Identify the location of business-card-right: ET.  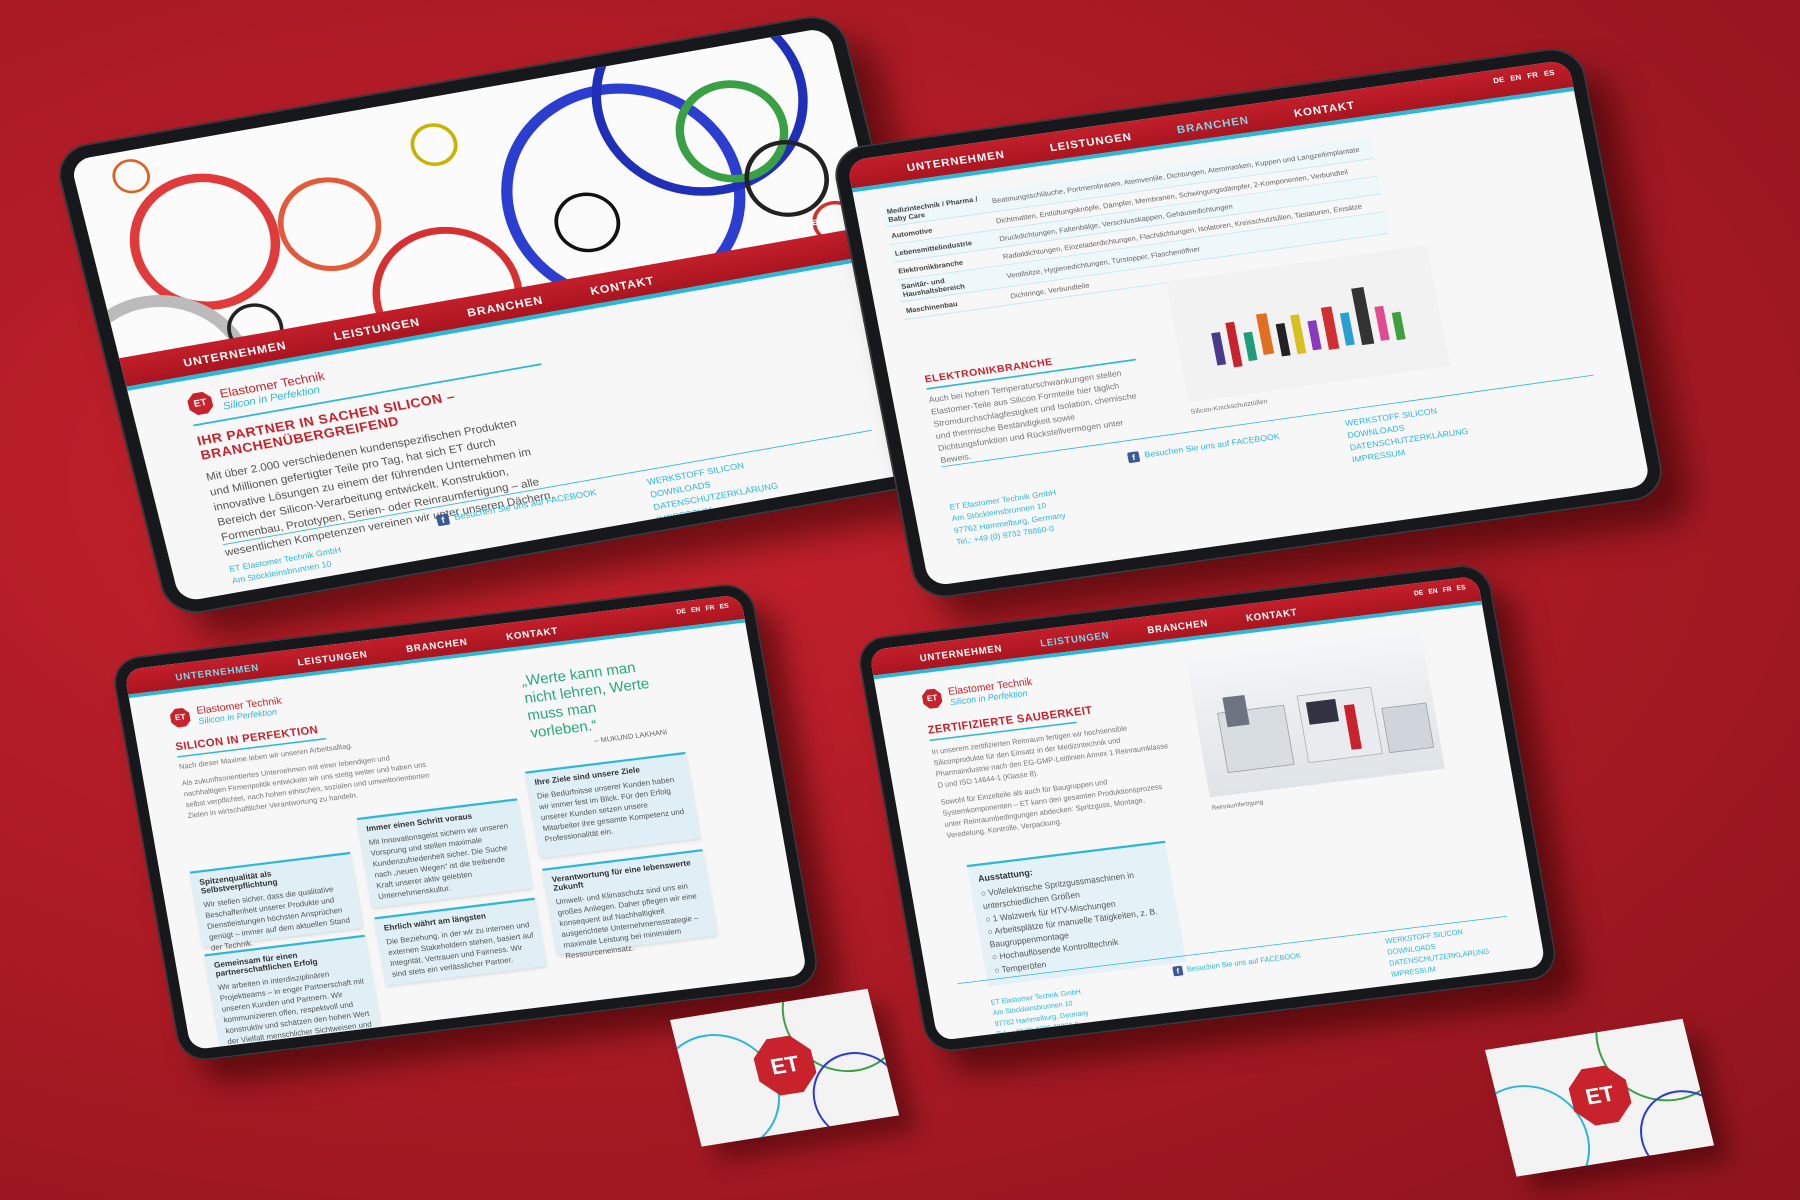
(1600, 1097).